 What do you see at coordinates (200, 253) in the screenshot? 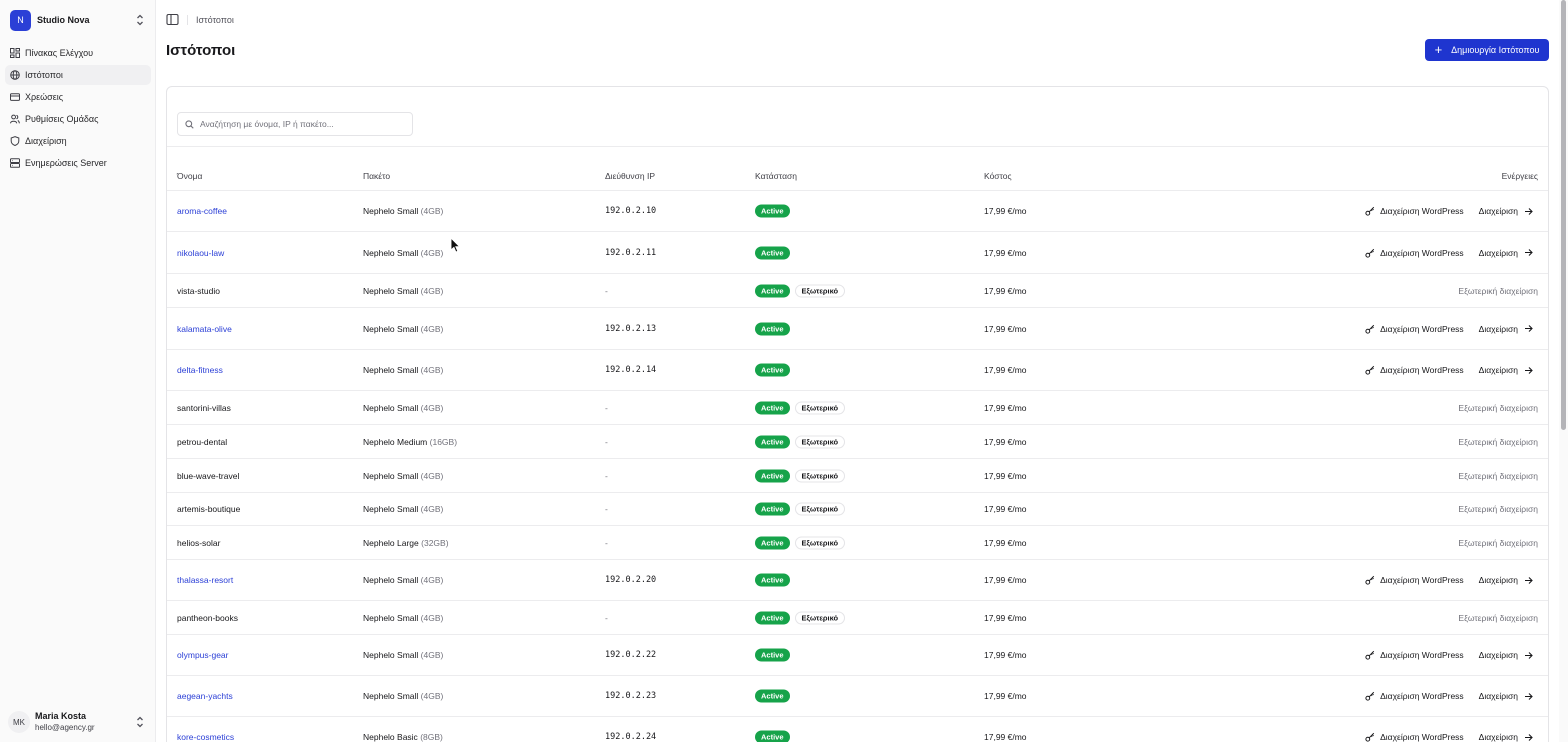
I see `site-name-link: nikolaou-law` at bounding box center [200, 253].